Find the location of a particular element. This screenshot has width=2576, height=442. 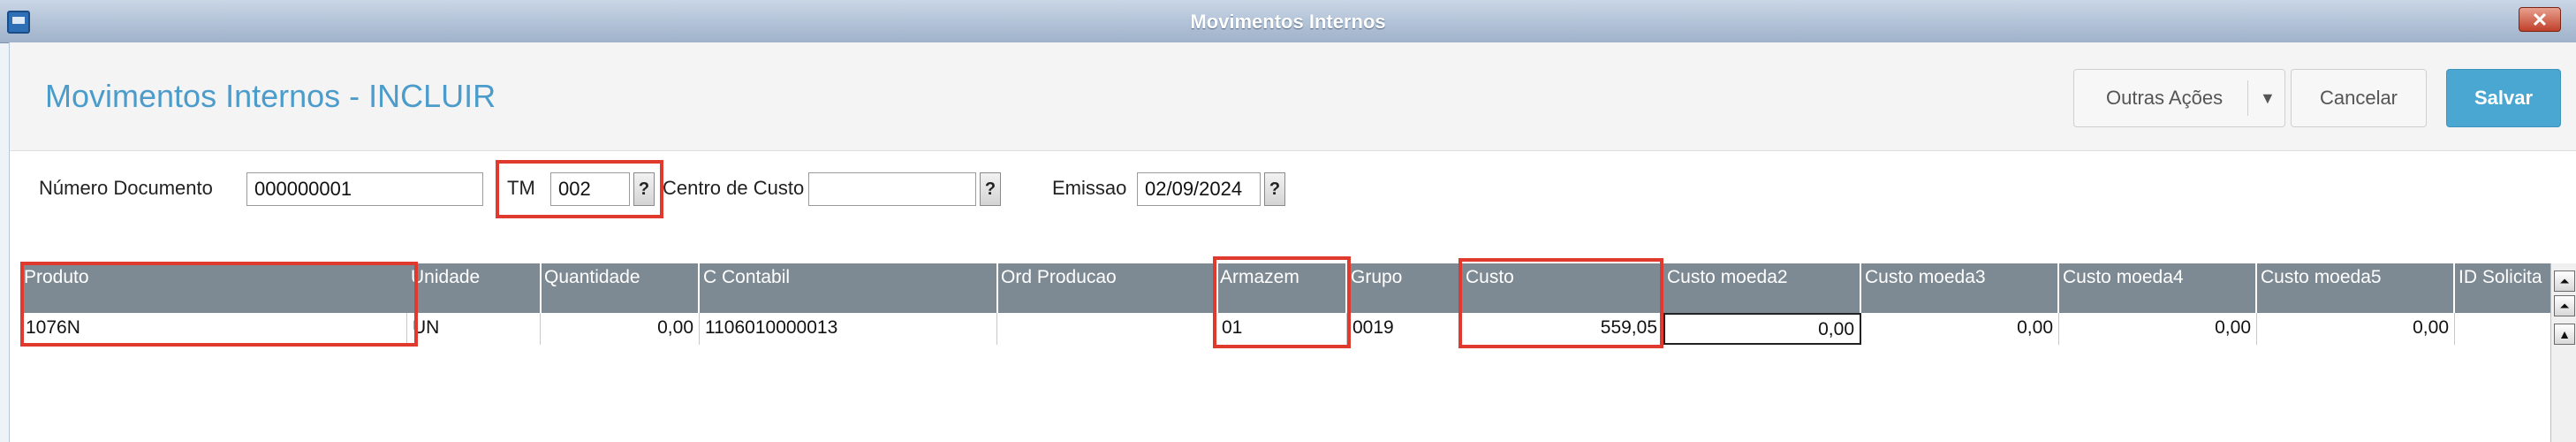

cell-c-contabil: 1106010000013 is located at coordinates (849, 329).